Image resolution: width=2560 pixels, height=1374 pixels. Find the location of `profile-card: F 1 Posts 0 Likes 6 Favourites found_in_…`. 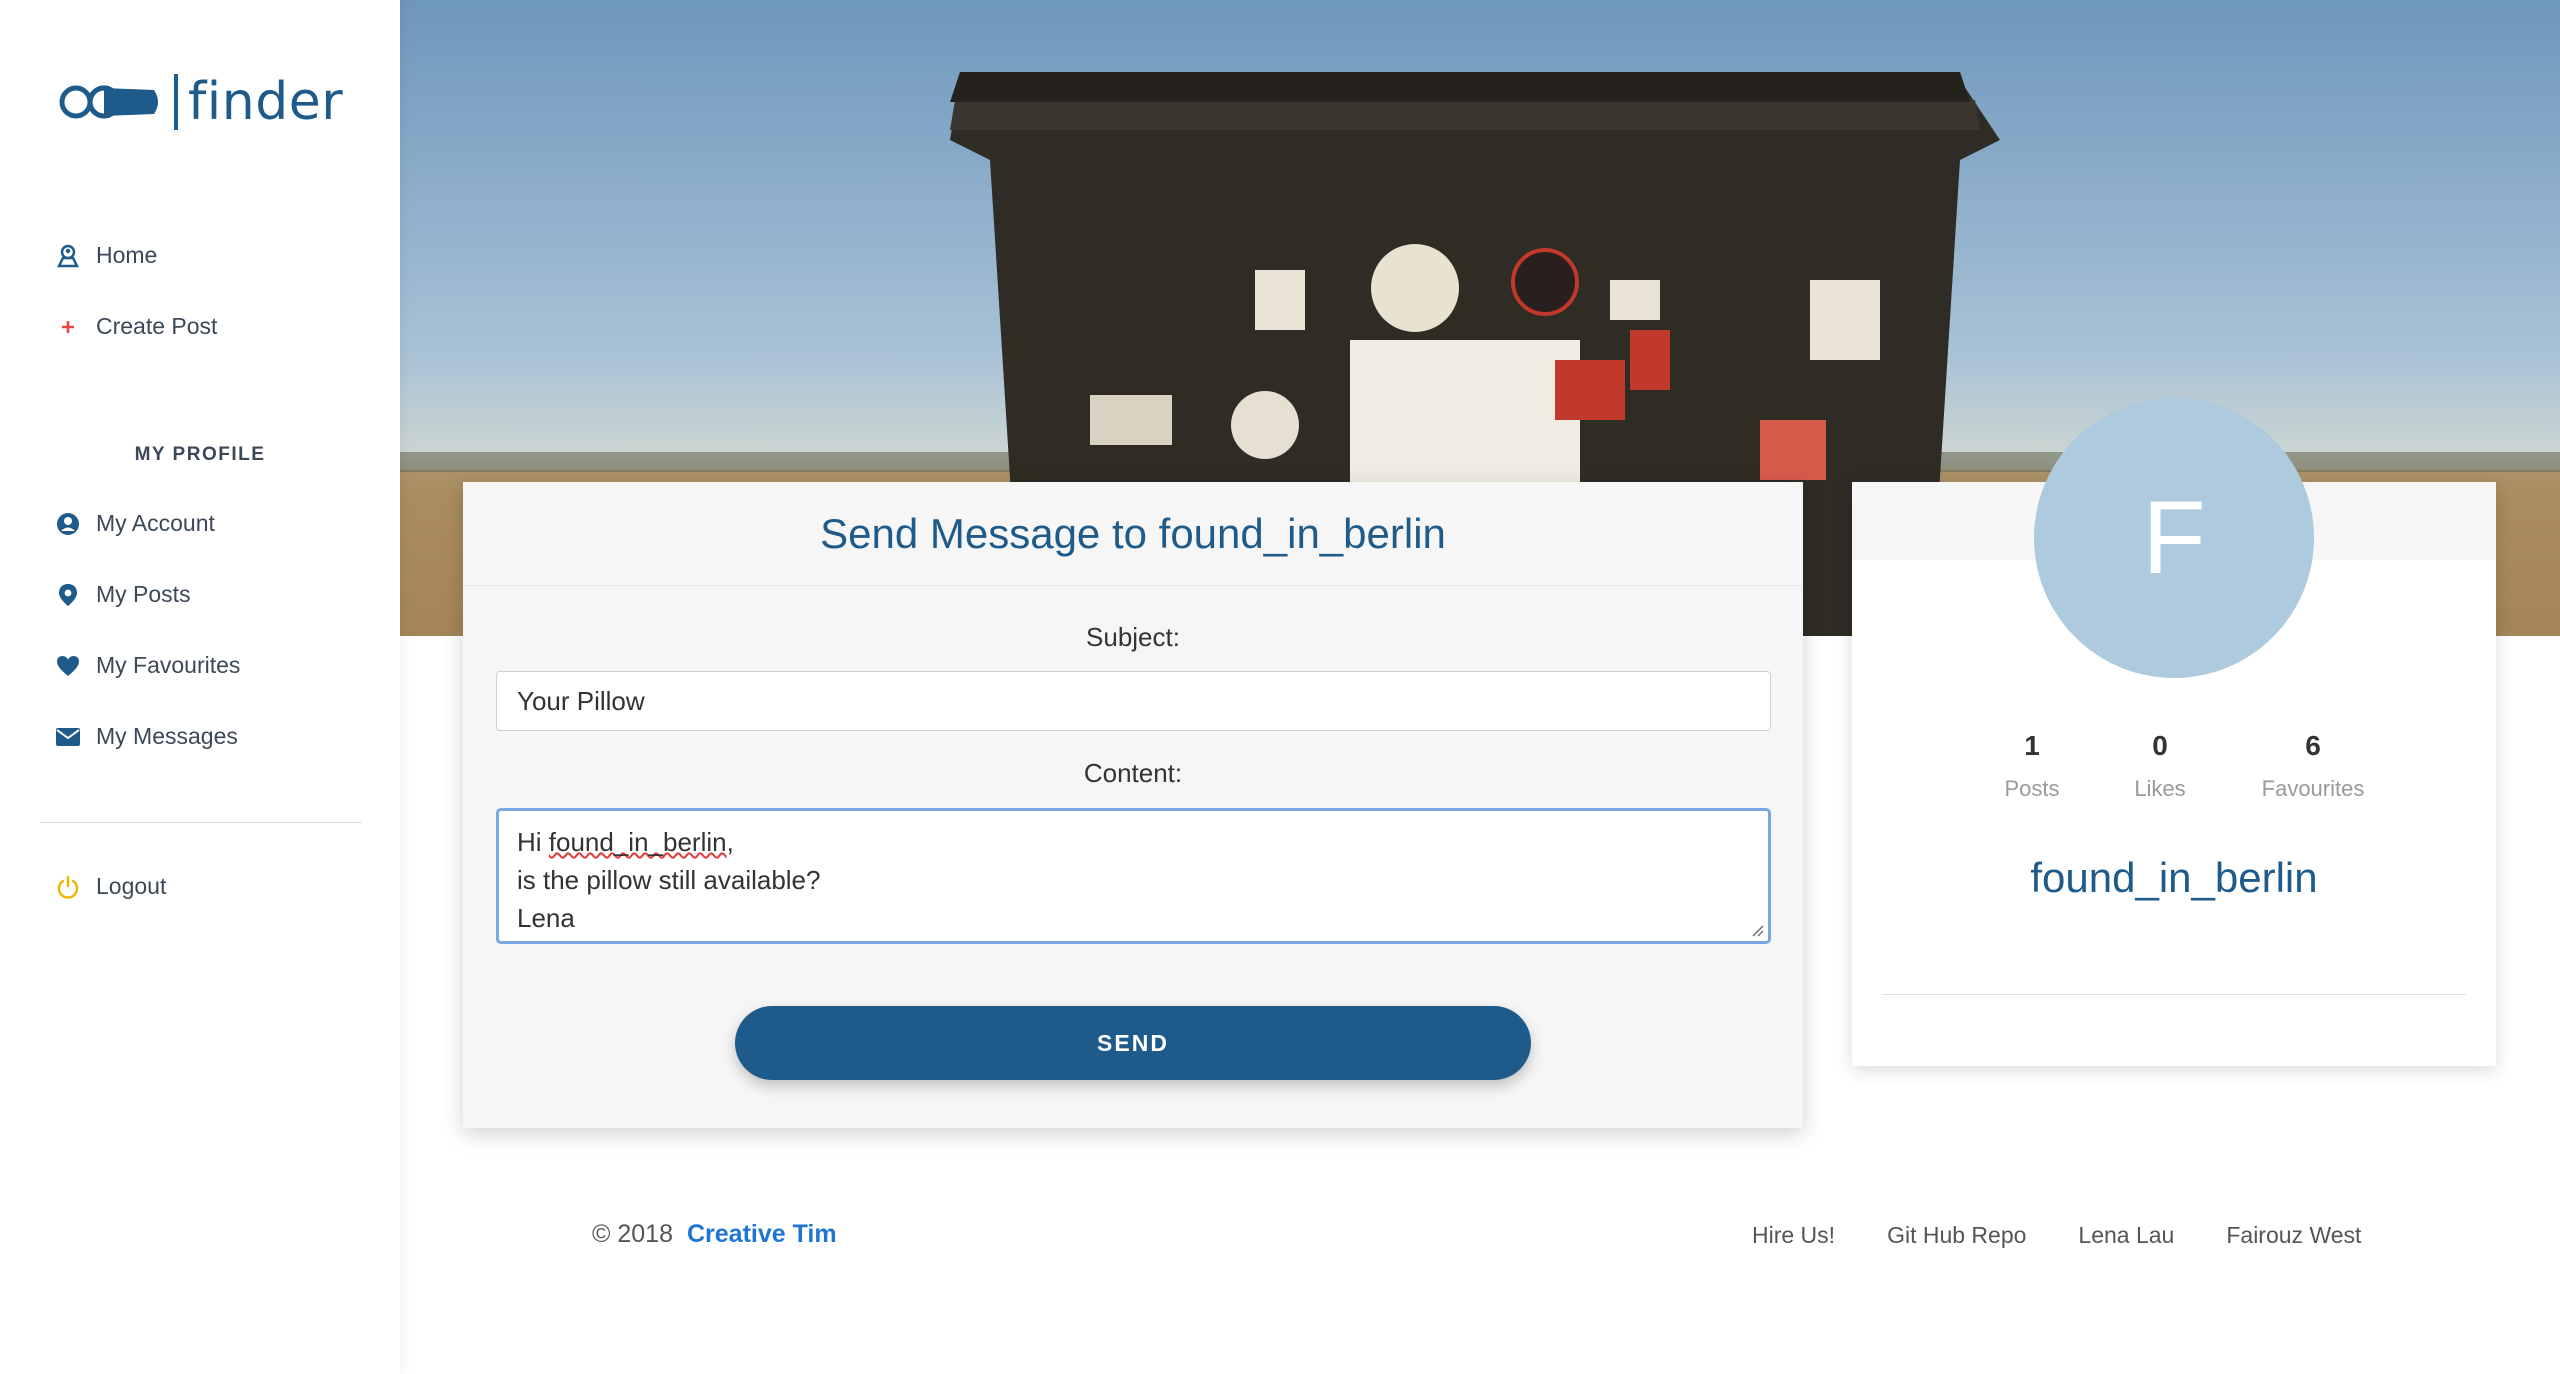

profile-card: F 1 Posts 0 Likes 6 Favourites found_in_… is located at coordinates (2174, 732).